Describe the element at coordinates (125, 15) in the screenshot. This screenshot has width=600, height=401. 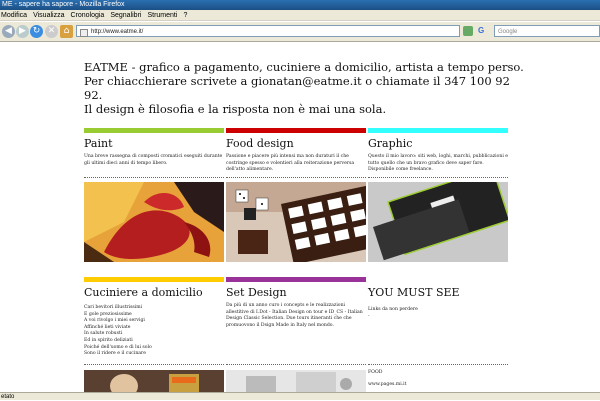
I see `menu-segnalibri: Segnalibri` at that location.